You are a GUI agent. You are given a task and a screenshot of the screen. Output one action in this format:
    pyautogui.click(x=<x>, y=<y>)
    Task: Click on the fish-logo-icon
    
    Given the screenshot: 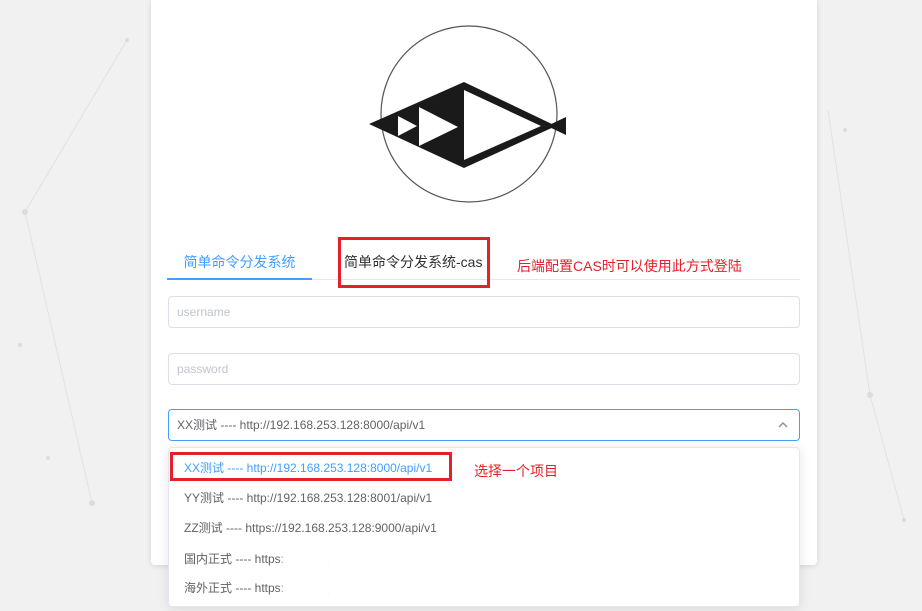 What is the action you would take?
    pyautogui.click(x=467, y=114)
    